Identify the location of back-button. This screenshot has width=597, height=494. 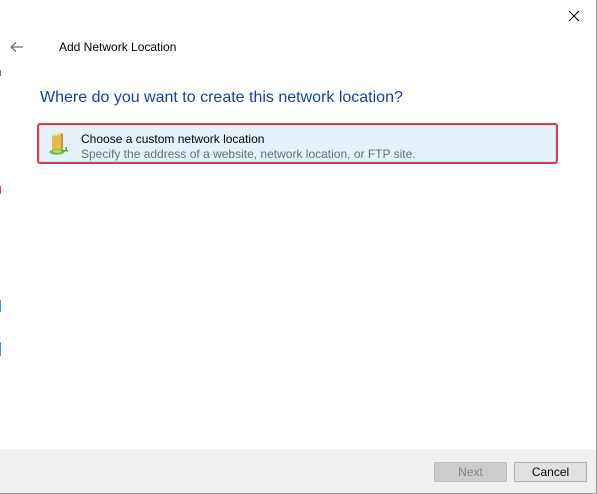
(17, 47).